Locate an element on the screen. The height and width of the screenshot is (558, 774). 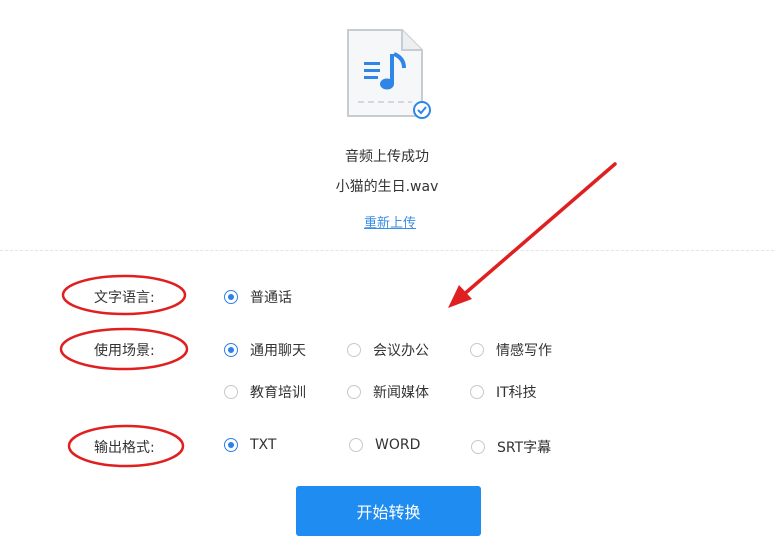
annotation-ellipse-scene is located at coordinates (124, 349).